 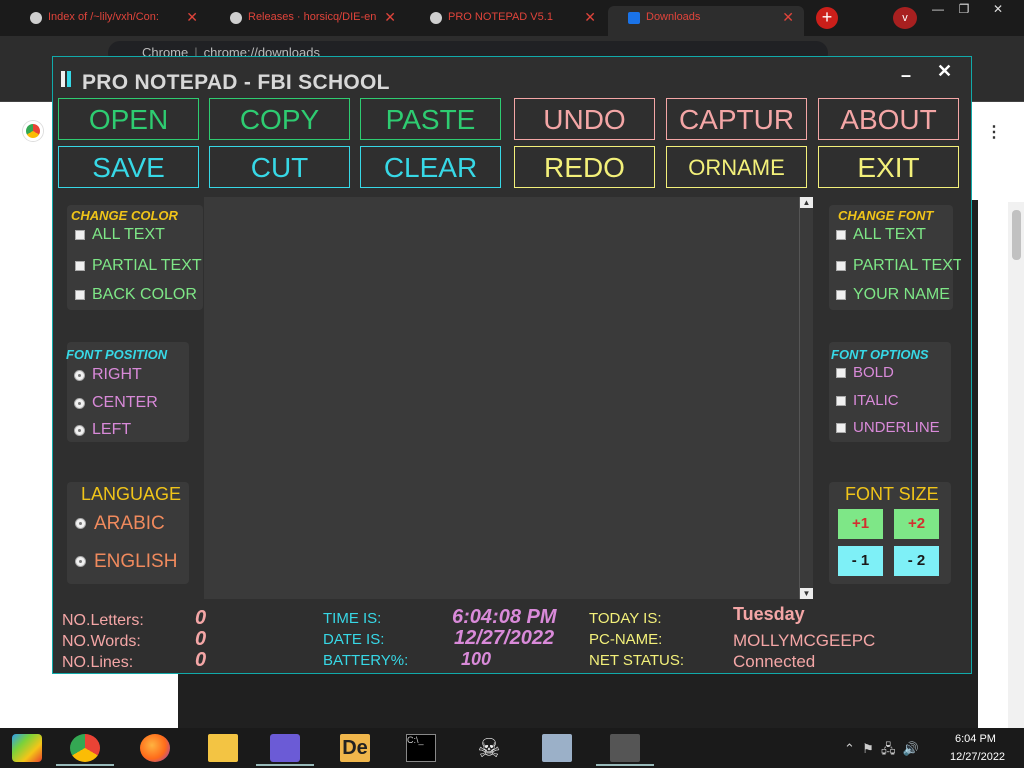 What do you see at coordinates (80, 523) in the screenshot?
I see `arabic-radio` at bounding box center [80, 523].